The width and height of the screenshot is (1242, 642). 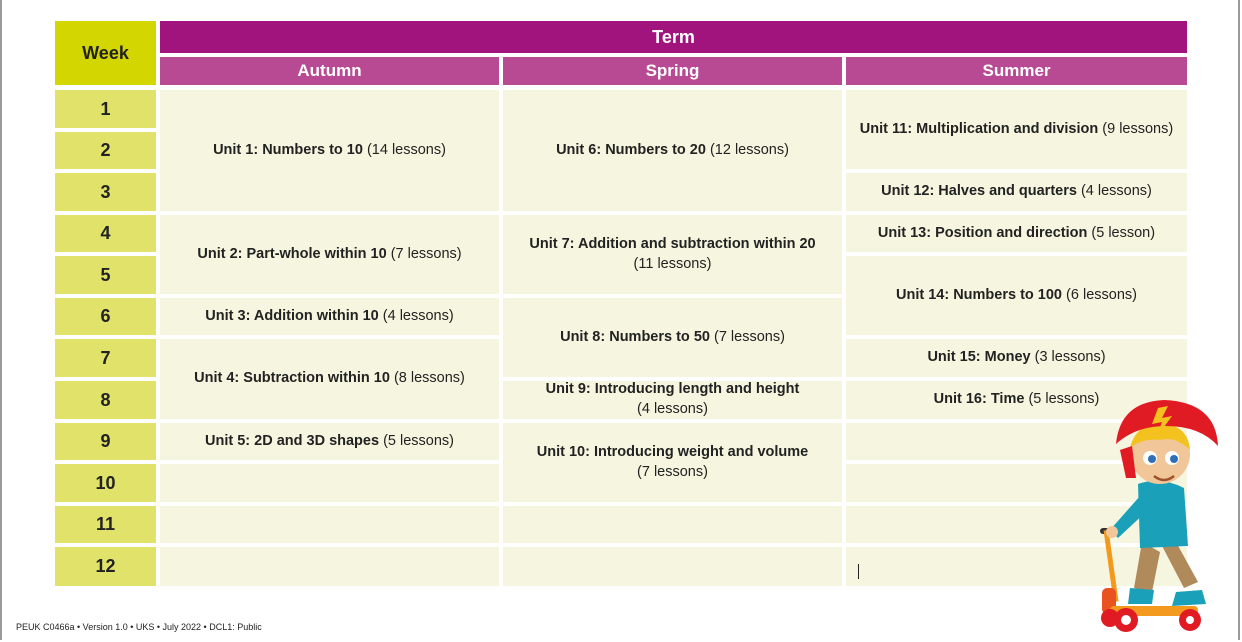 What do you see at coordinates (292, 440) in the screenshot?
I see `unit-title: Unit 5: 2D and 3D shapes` at bounding box center [292, 440].